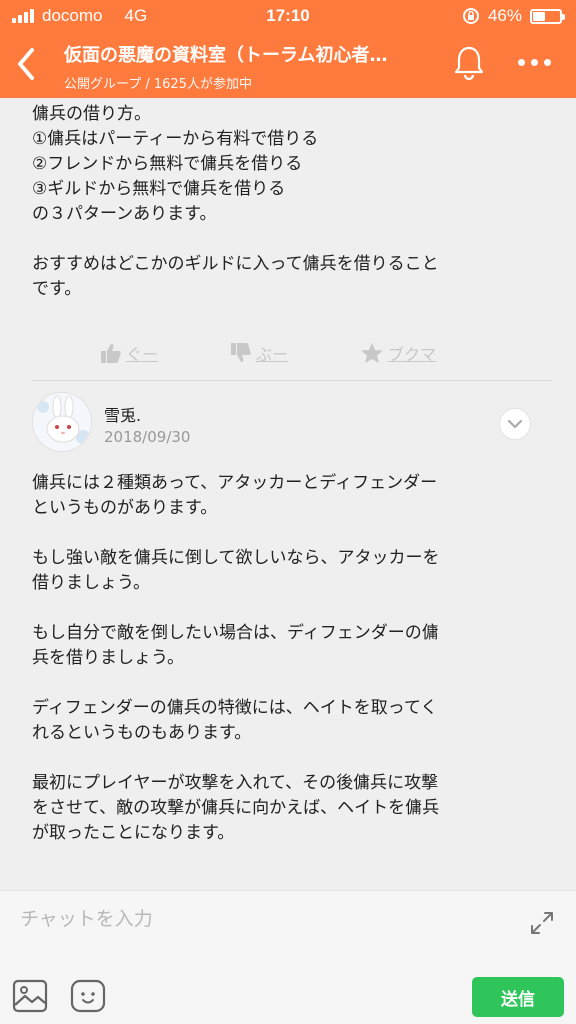  I want to click on author-name: 雪兎., so click(123, 415).